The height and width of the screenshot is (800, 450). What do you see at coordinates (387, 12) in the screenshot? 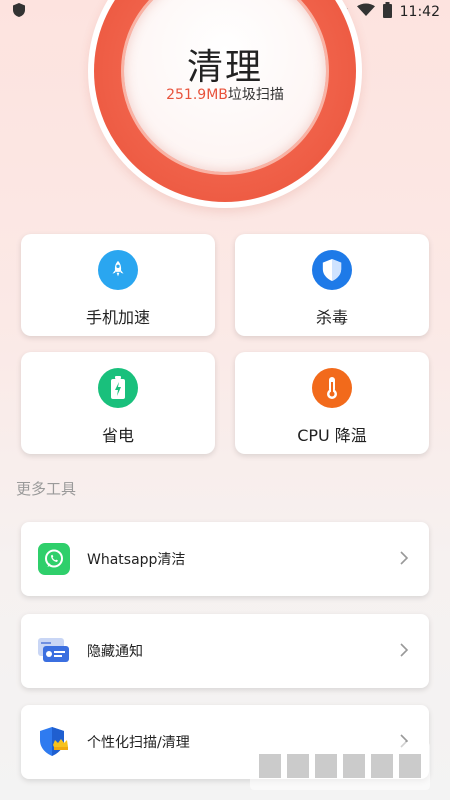
I see `battery-status-icon` at bounding box center [387, 12].